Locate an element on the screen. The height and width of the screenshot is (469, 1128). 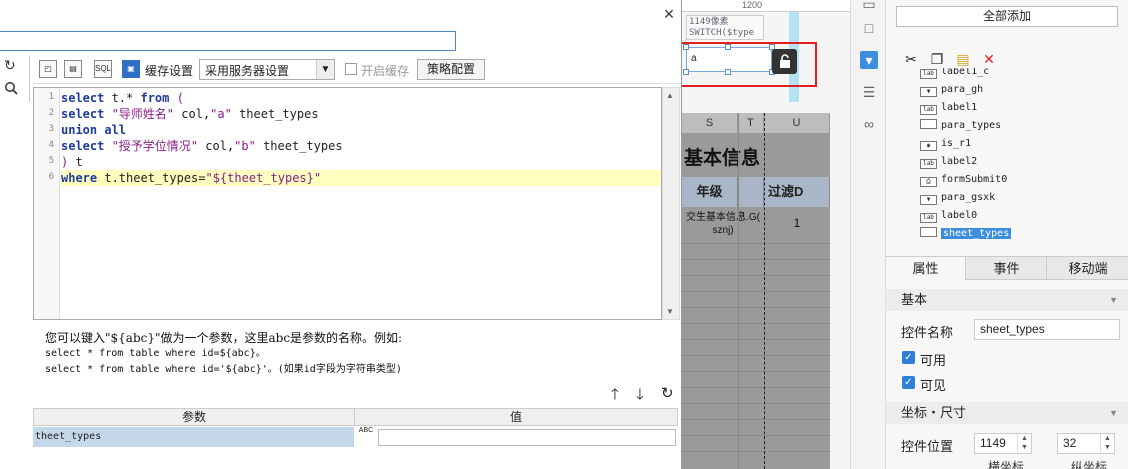
widget-label-line: SWITCH($type is located at coordinates (722, 33).